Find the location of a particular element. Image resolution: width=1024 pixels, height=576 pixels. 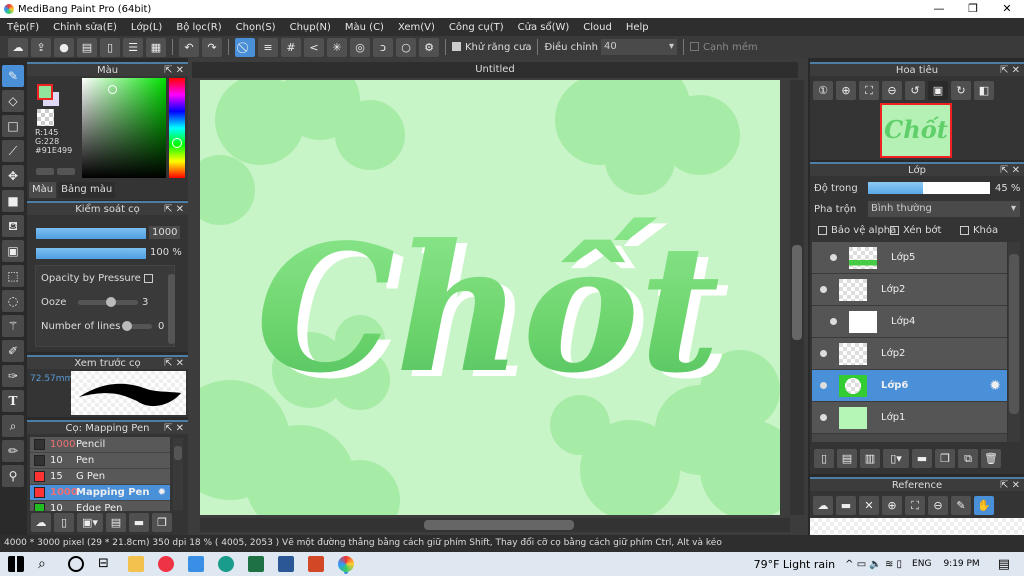

navigator-preview: Chốt is located at coordinates (916, 130).